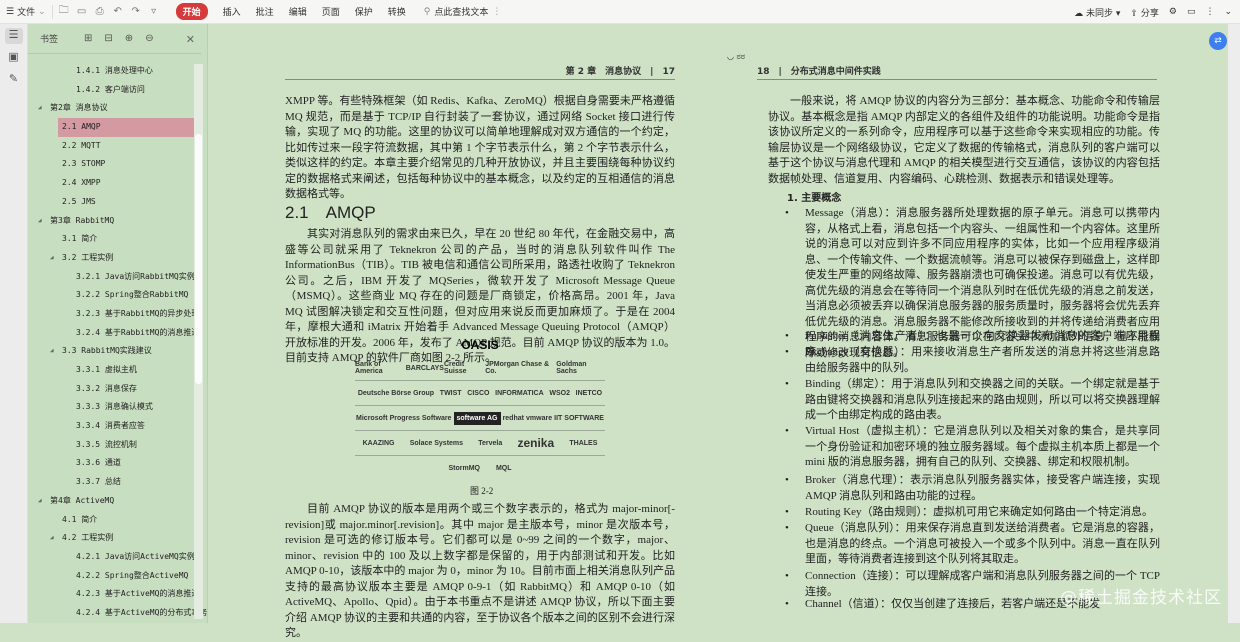 The width and height of the screenshot is (1240, 642). I want to click on vendor-logo: software AG, so click(477, 418).